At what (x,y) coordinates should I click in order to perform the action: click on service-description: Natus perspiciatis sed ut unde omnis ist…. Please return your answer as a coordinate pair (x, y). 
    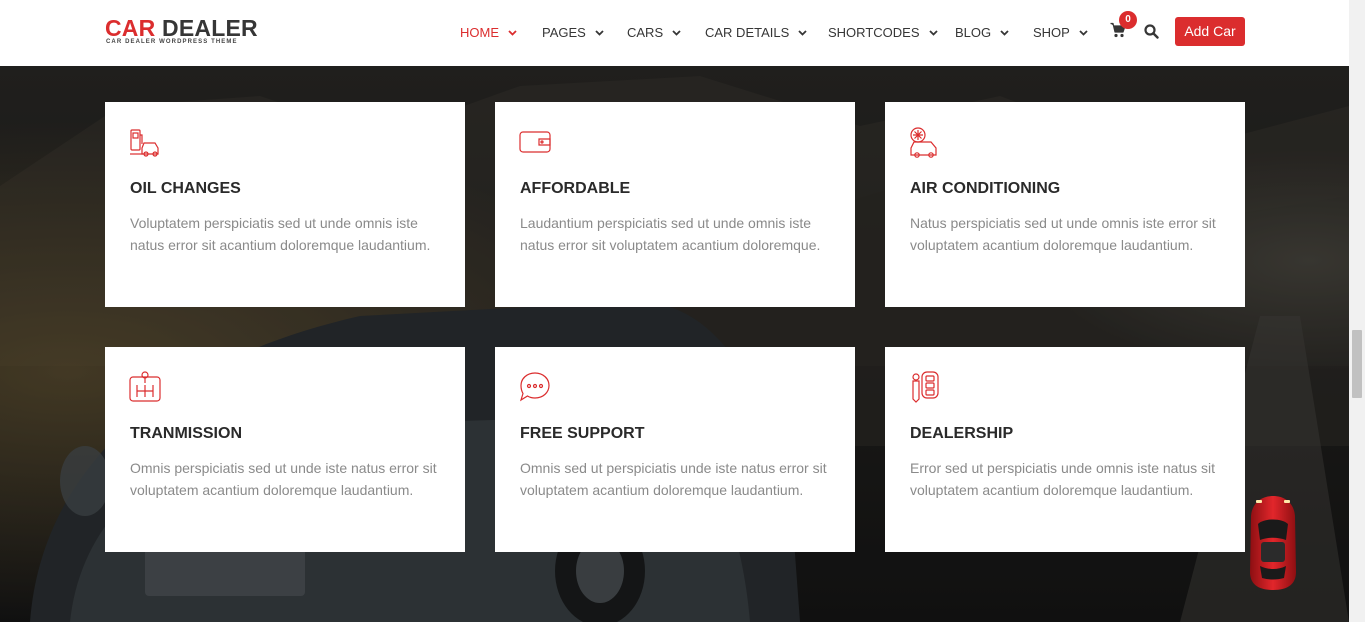
    Looking at the image, I should click on (1063, 234).